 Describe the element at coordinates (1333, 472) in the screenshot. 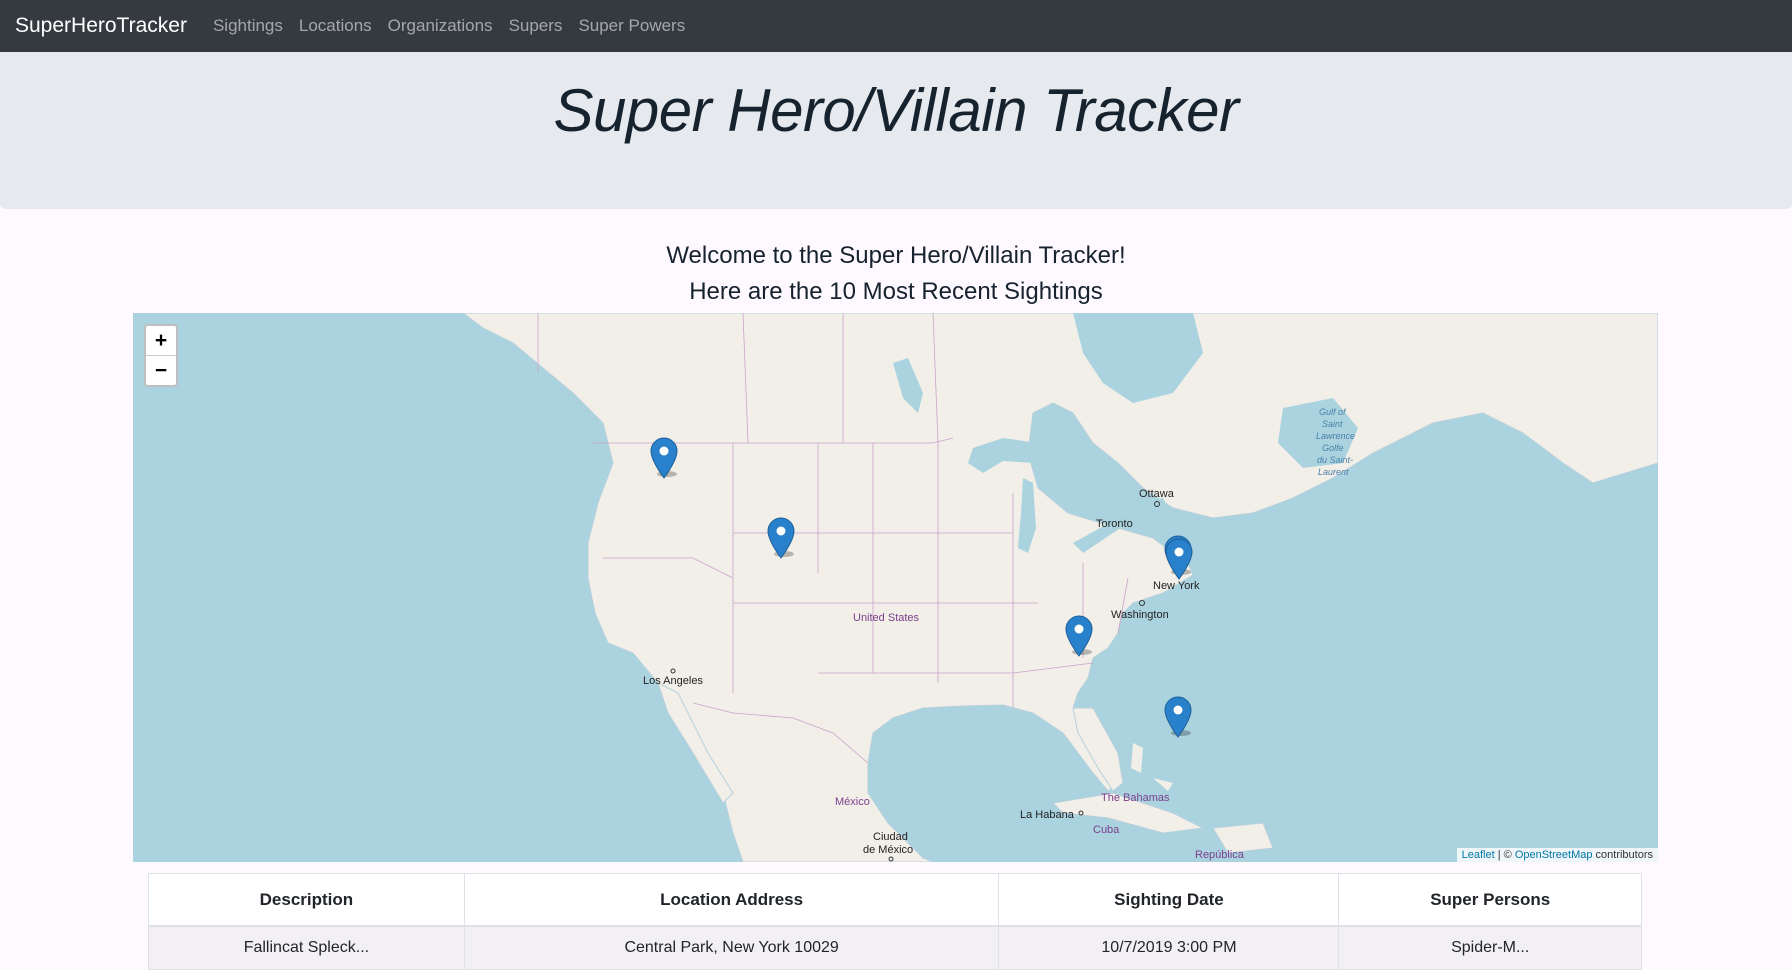

I see `svg-text: Laurent` at that location.